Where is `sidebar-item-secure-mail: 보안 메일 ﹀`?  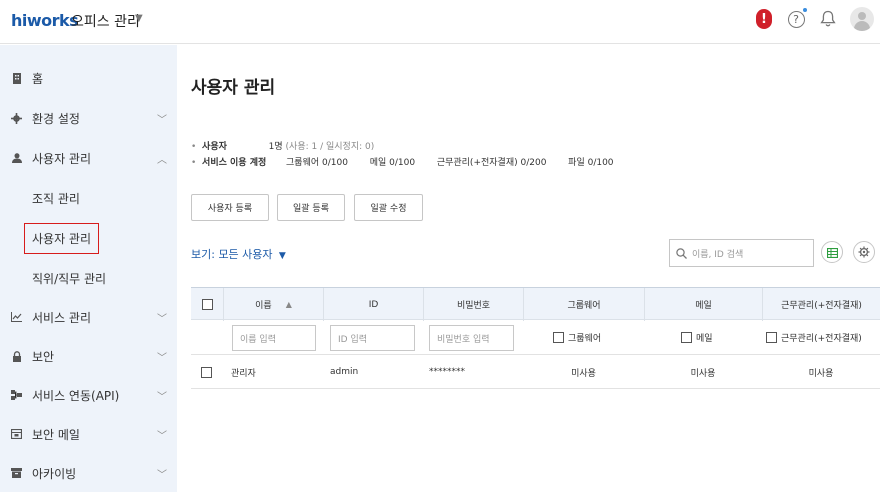
sidebar-item-secure-mail: 보안 메일 ﹀ is located at coordinates (88, 434).